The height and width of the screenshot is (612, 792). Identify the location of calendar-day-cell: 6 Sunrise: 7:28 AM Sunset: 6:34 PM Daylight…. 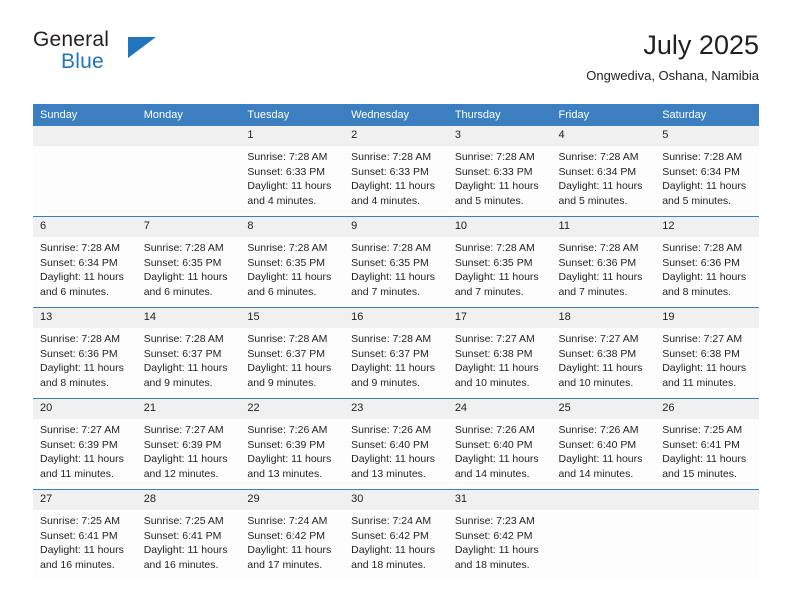
(85, 262).